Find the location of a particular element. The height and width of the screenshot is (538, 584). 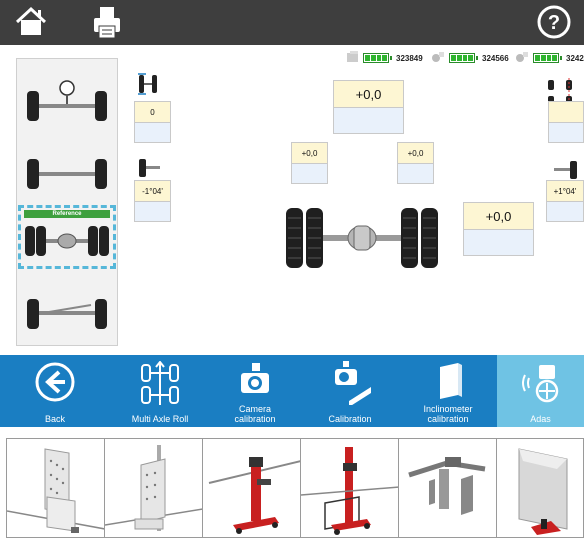

camera-calibration-button: Camera calibration is located at coordinates (255, 391).